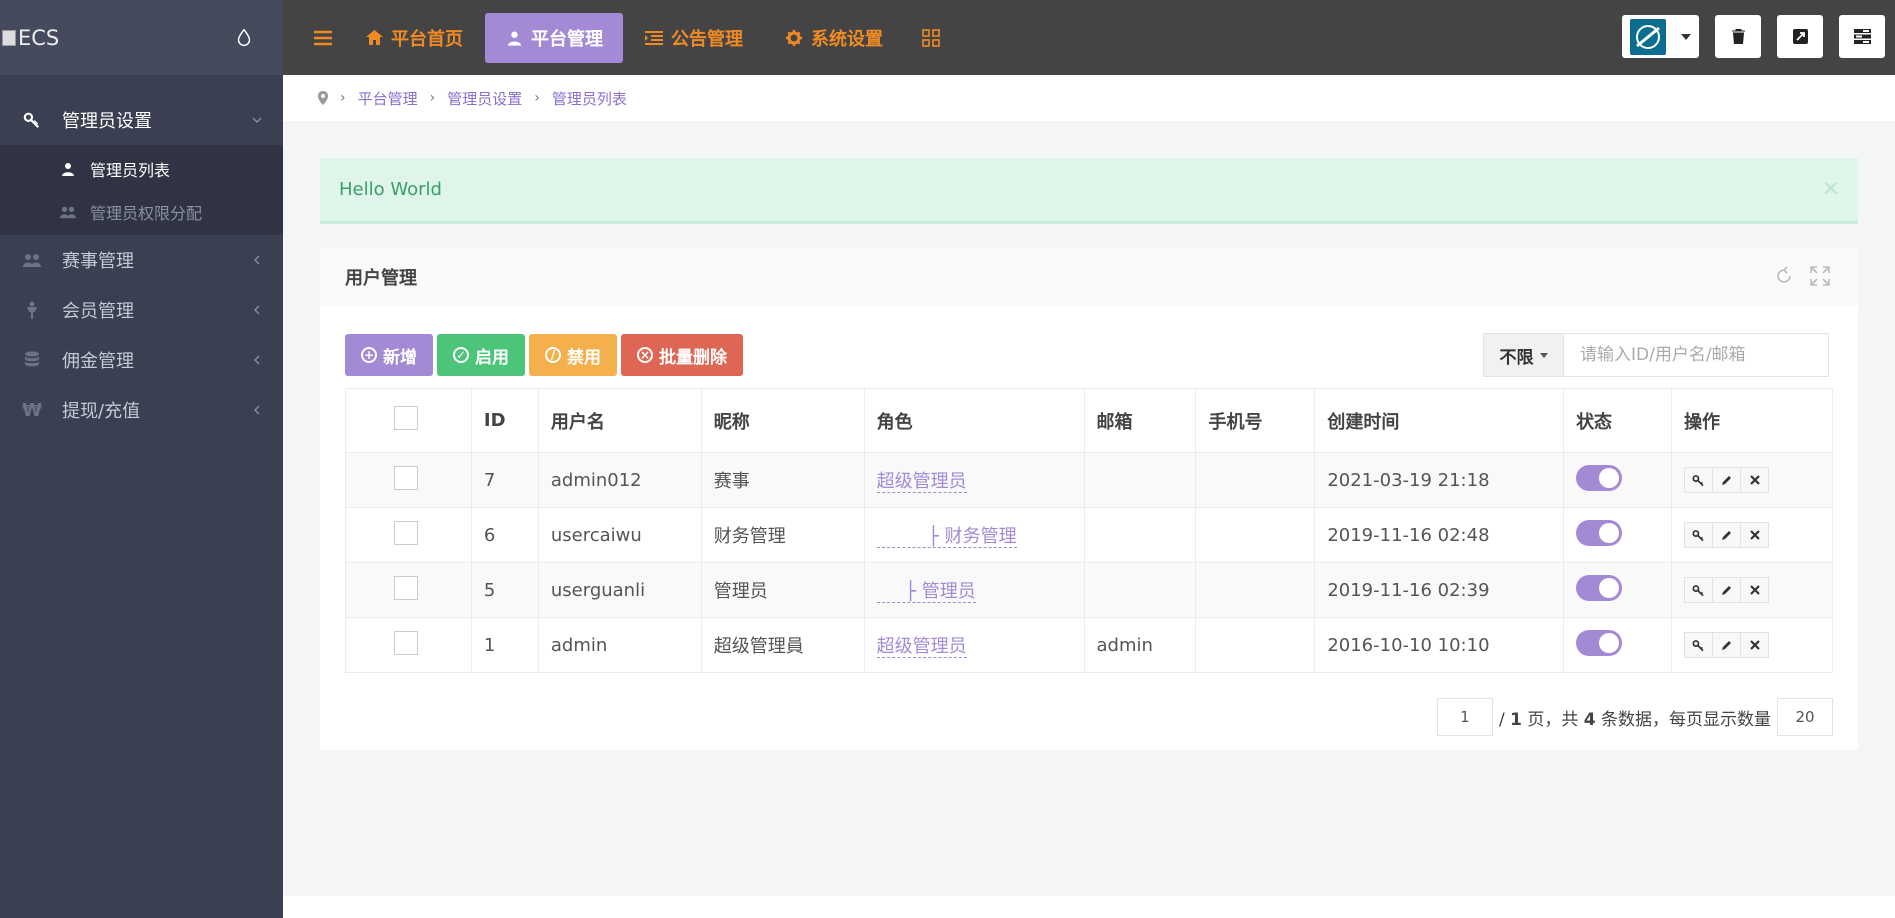  What do you see at coordinates (1800, 36) in the screenshot?
I see `open-external-button` at bounding box center [1800, 36].